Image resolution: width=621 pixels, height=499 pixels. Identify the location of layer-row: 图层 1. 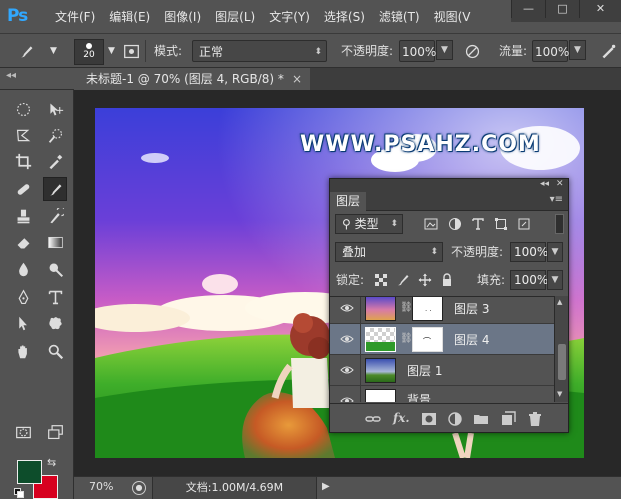
(442, 370).